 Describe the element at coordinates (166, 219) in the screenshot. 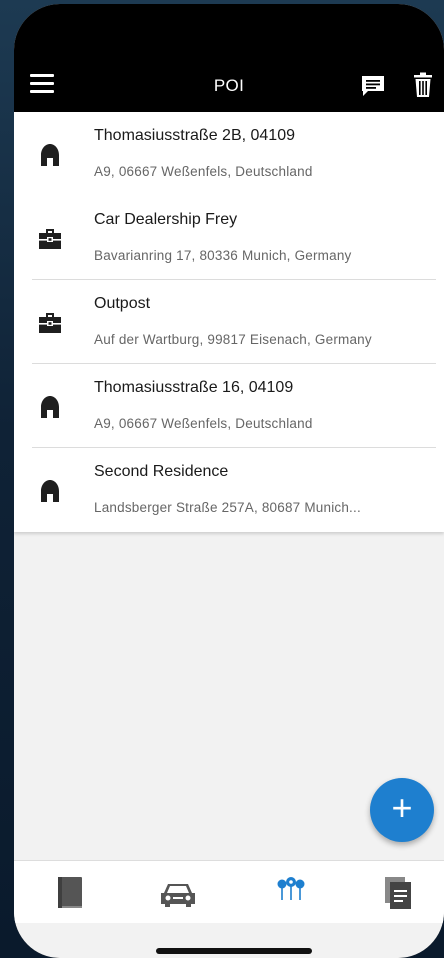

I see `poi-name: Car Dealership Frey` at that location.